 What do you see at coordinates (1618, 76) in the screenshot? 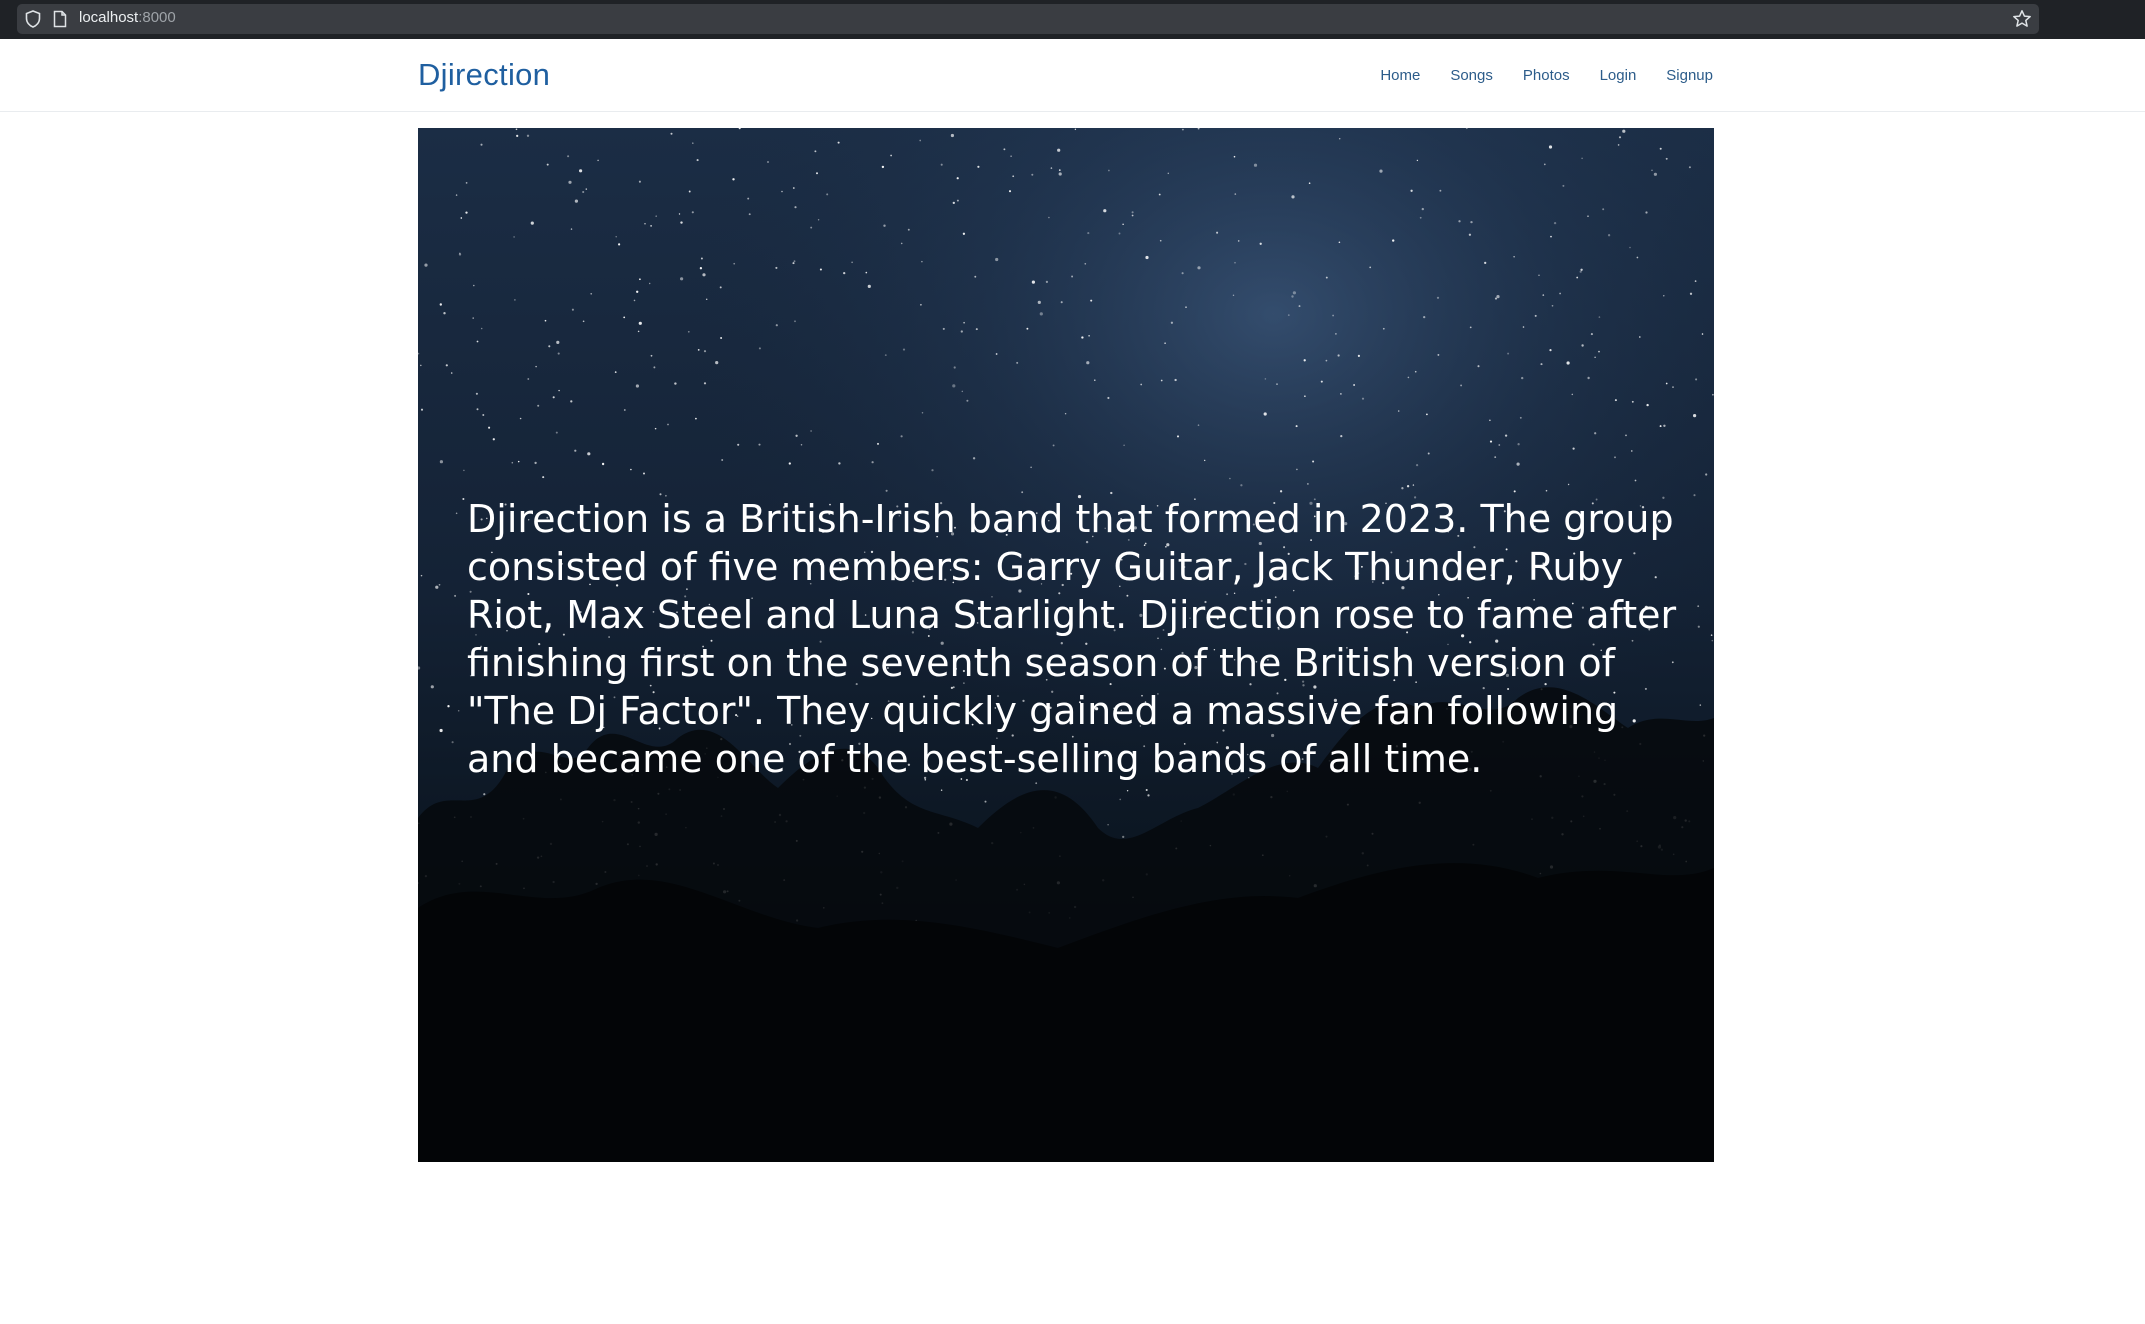
I see `nav-login: Login` at bounding box center [1618, 76].